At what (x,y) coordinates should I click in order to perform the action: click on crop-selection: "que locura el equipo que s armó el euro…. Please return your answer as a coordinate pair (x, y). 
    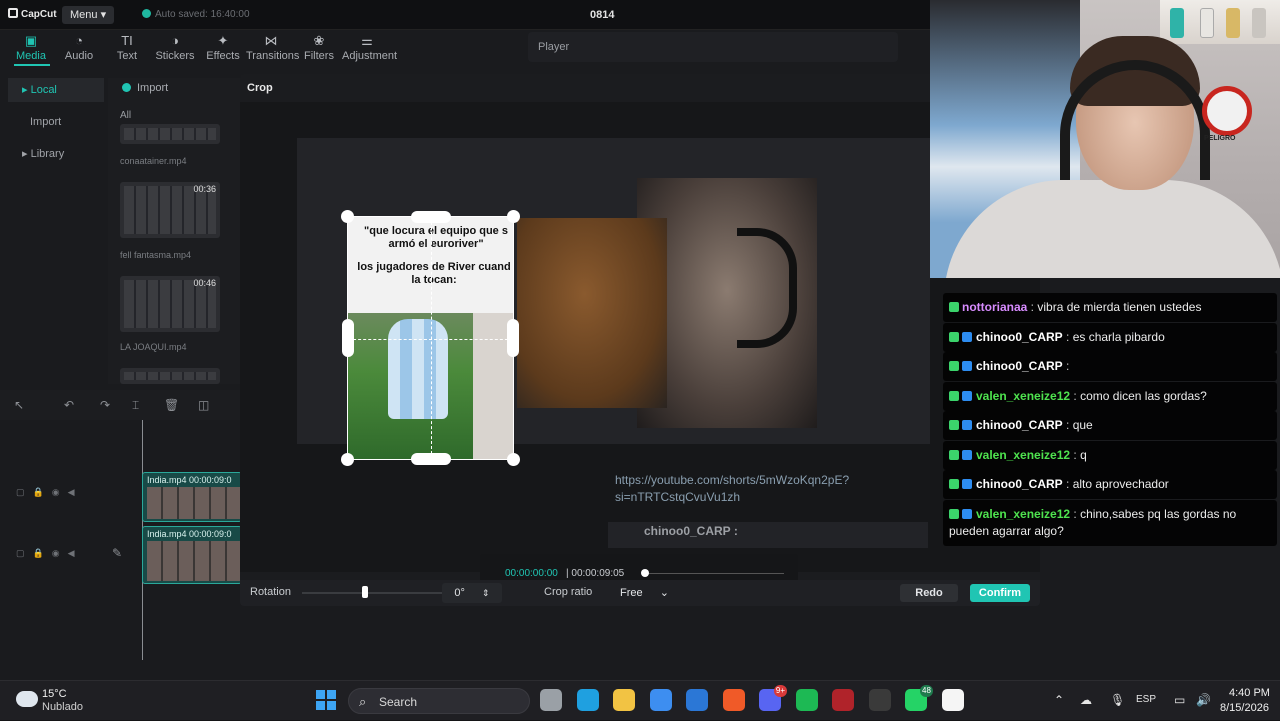
    Looking at the image, I should click on (430, 338).